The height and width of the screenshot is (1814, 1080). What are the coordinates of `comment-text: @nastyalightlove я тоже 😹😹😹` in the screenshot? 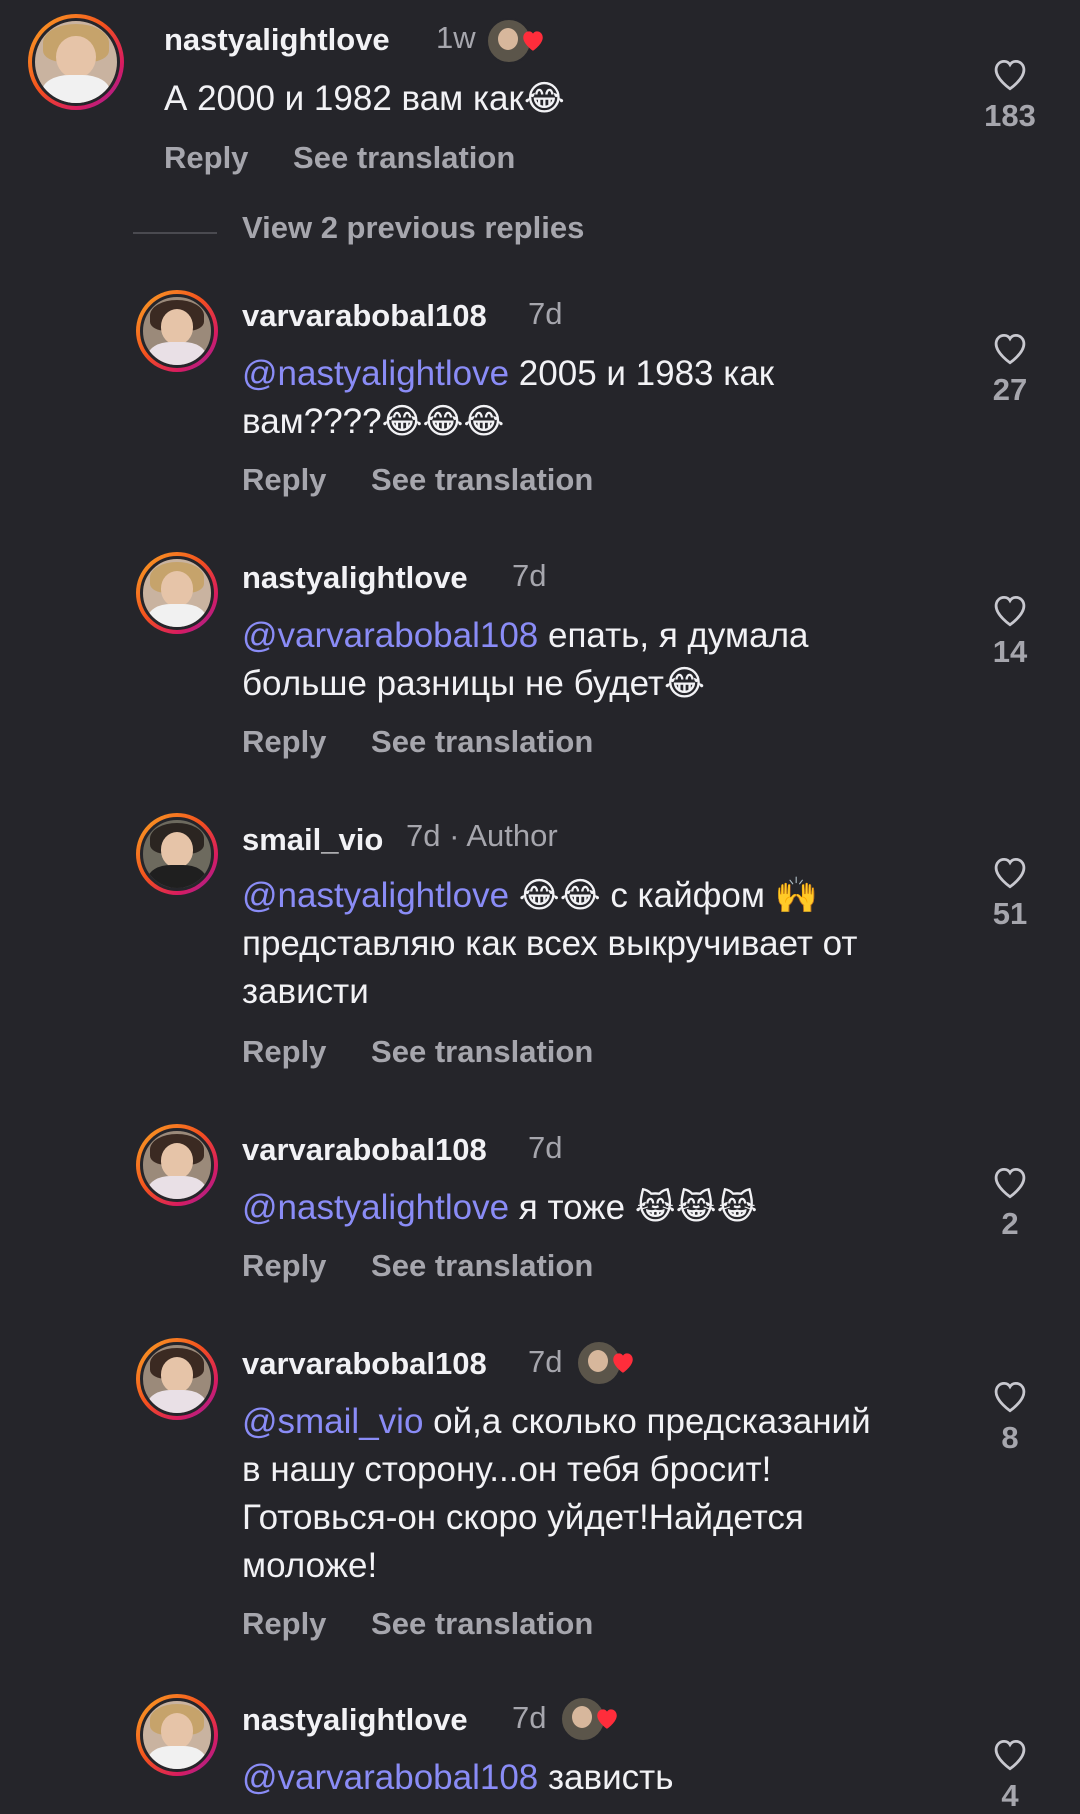 It's located at (500, 1207).